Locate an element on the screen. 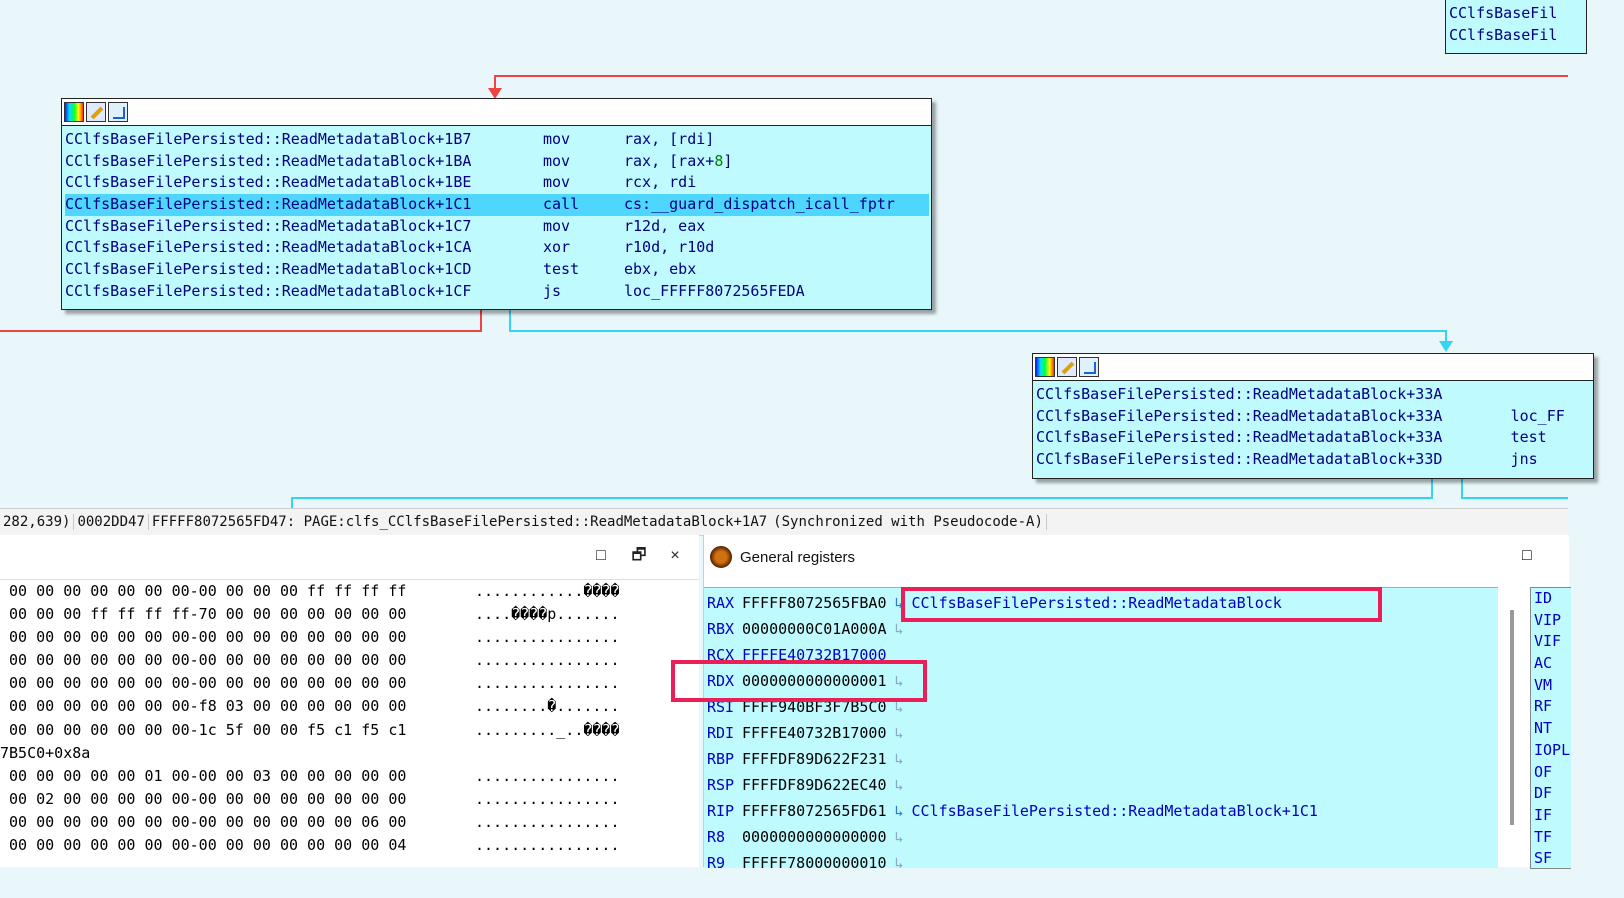 This screenshot has width=1624, height=898. register-name: RBP is located at coordinates (721, 759).